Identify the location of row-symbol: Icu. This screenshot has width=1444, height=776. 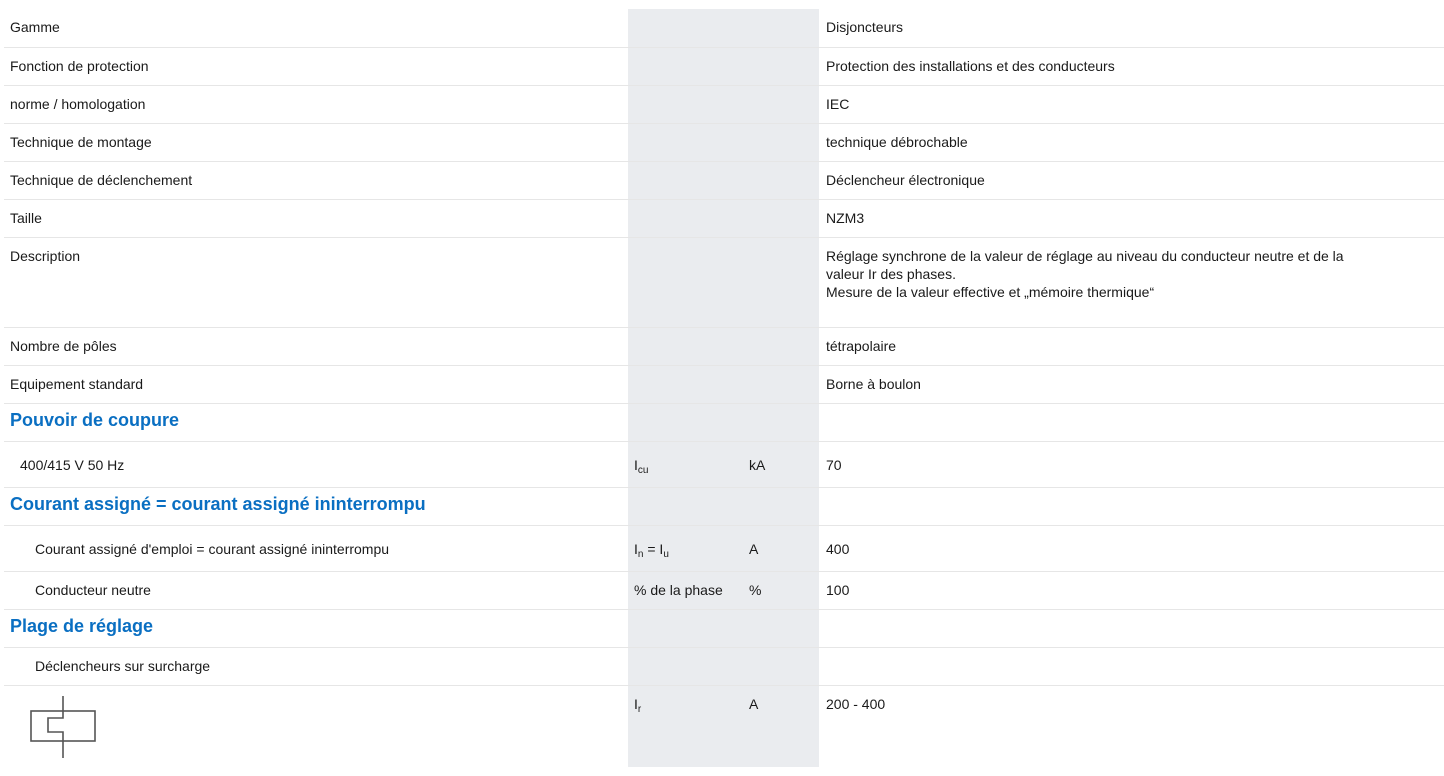
(685, 463).